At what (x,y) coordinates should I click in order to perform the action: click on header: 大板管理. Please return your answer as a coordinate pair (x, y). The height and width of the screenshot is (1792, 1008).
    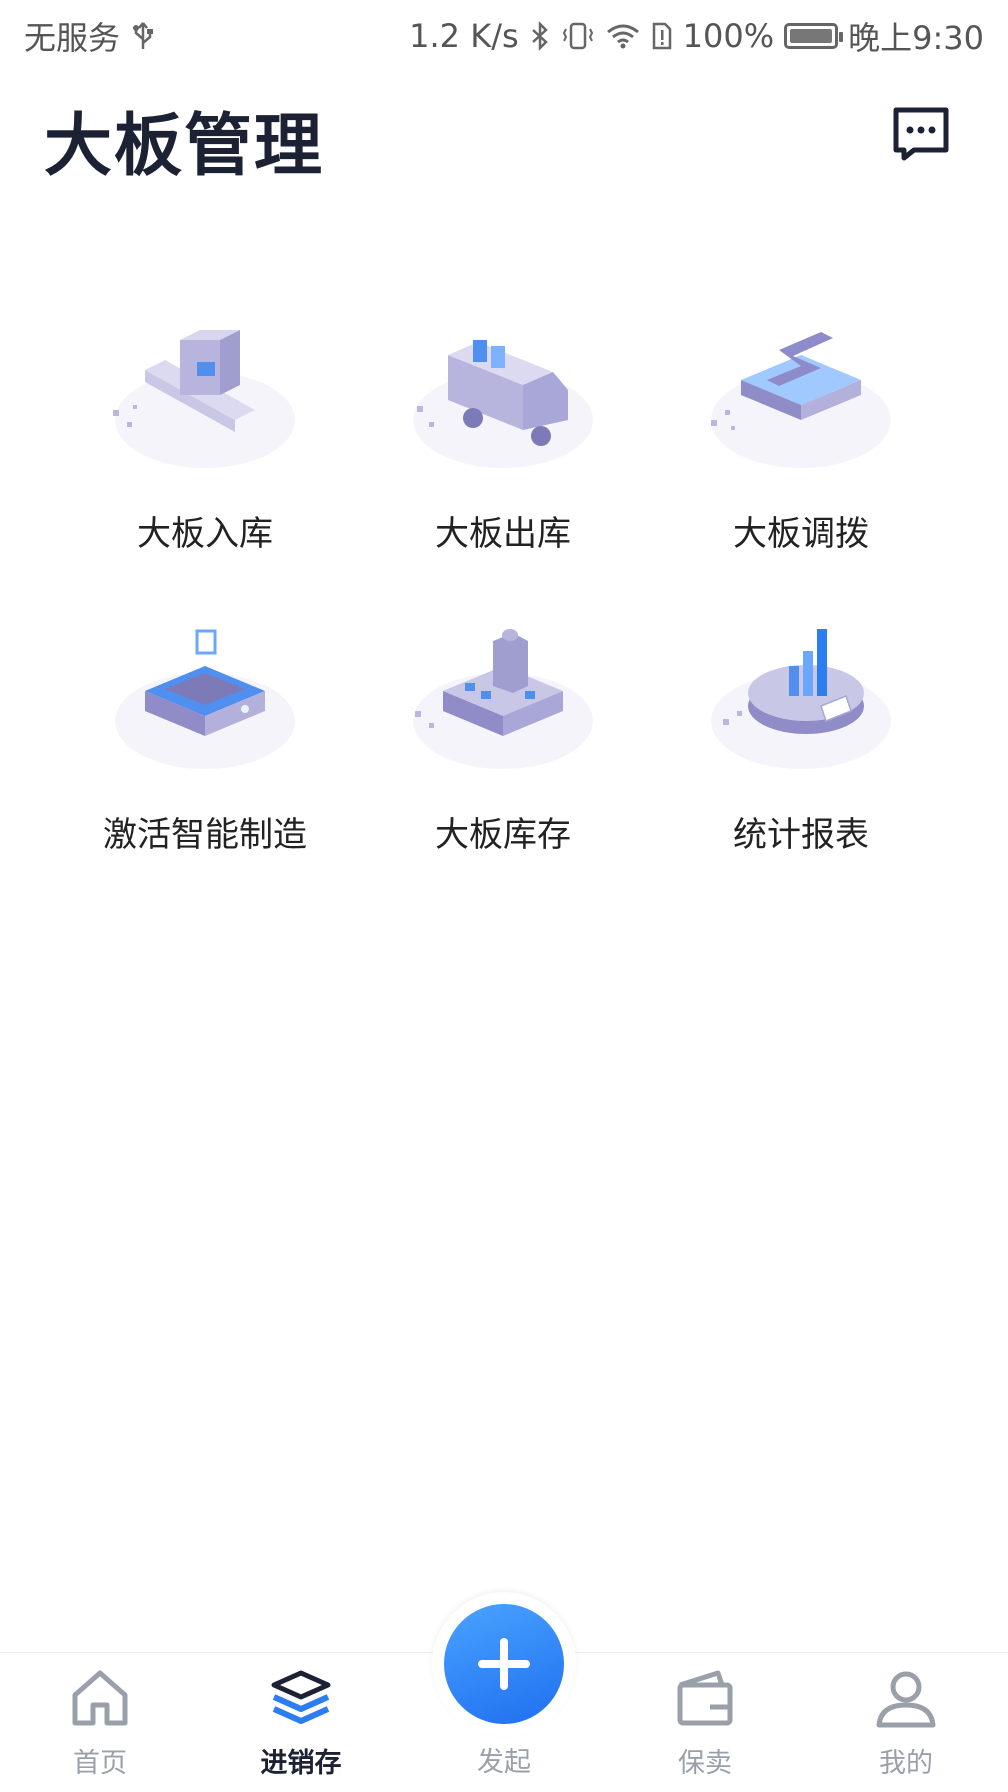
    Looking at the image, I should click on (504, 135).